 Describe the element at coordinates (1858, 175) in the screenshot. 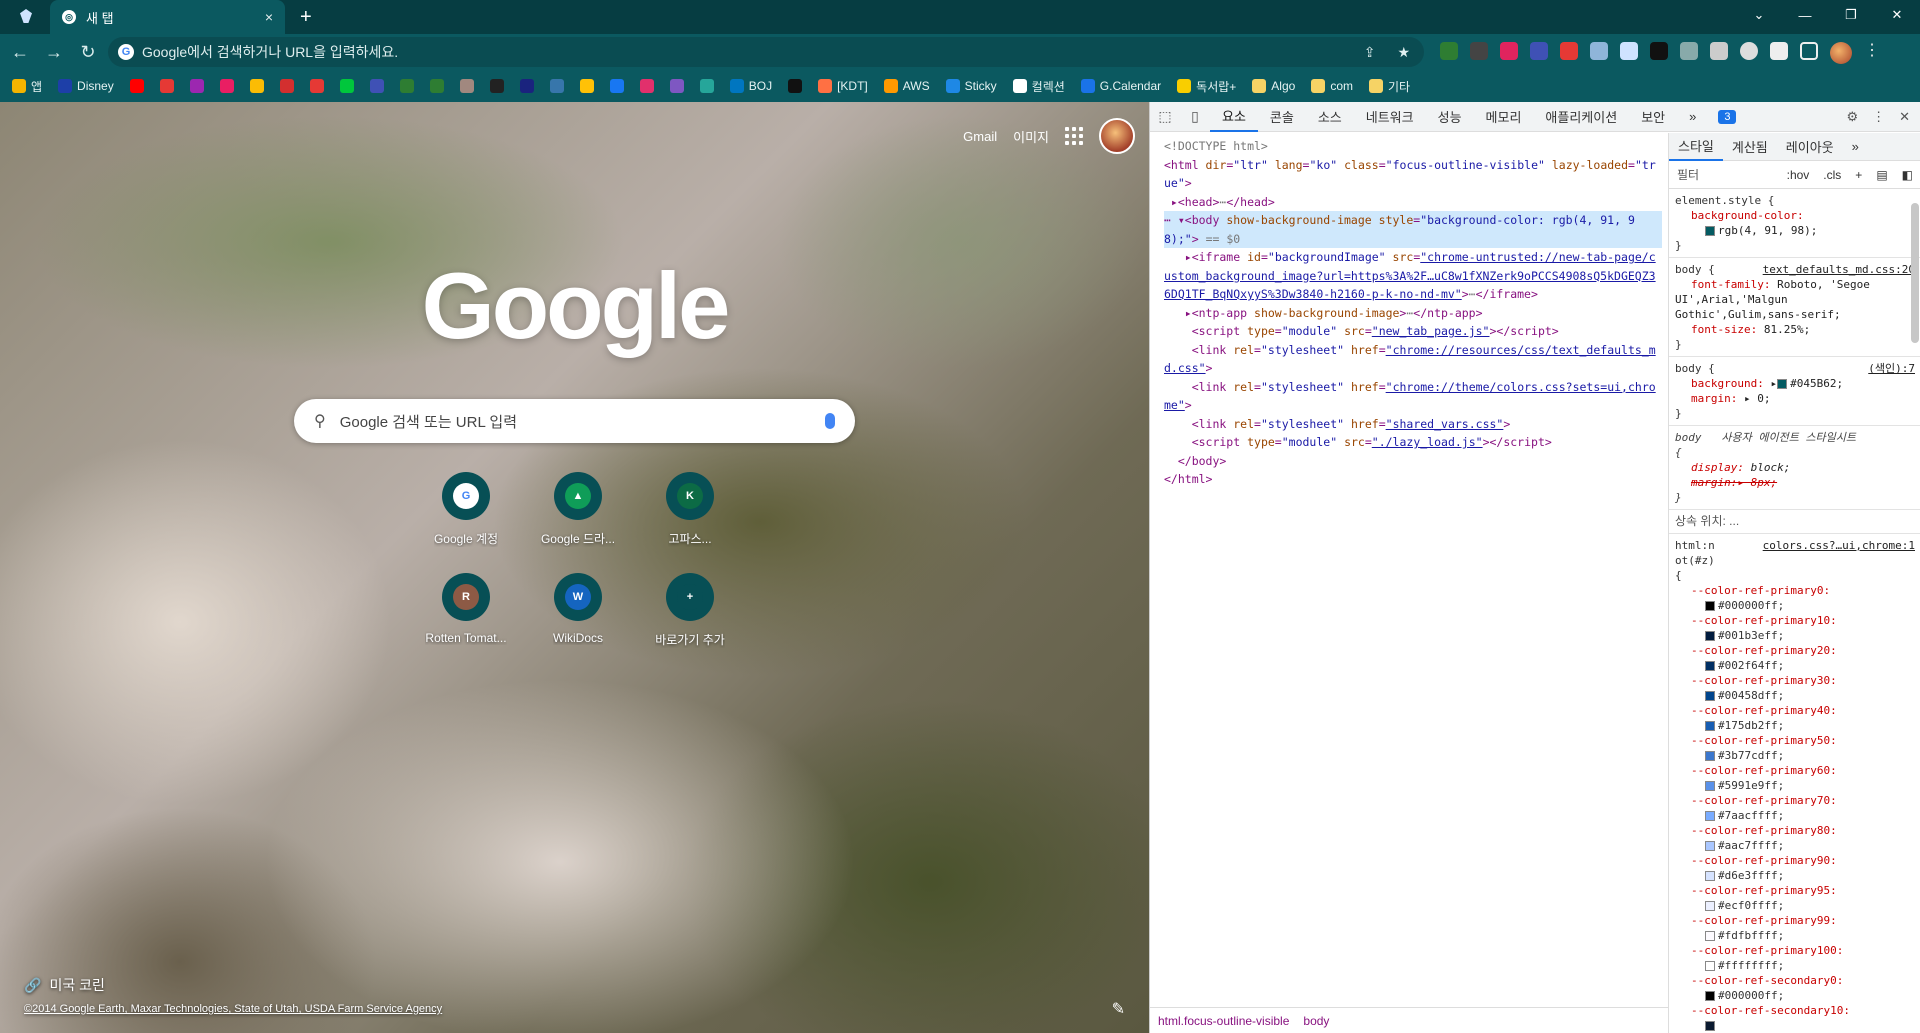

I see `new-rule-button: +` at that location.